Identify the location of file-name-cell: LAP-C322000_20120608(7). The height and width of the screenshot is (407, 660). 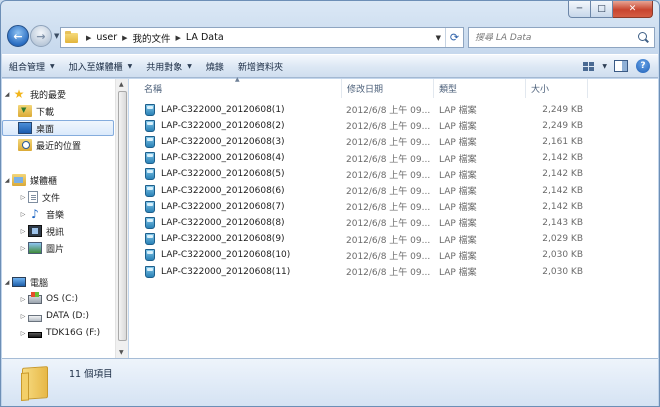
(243, 206).